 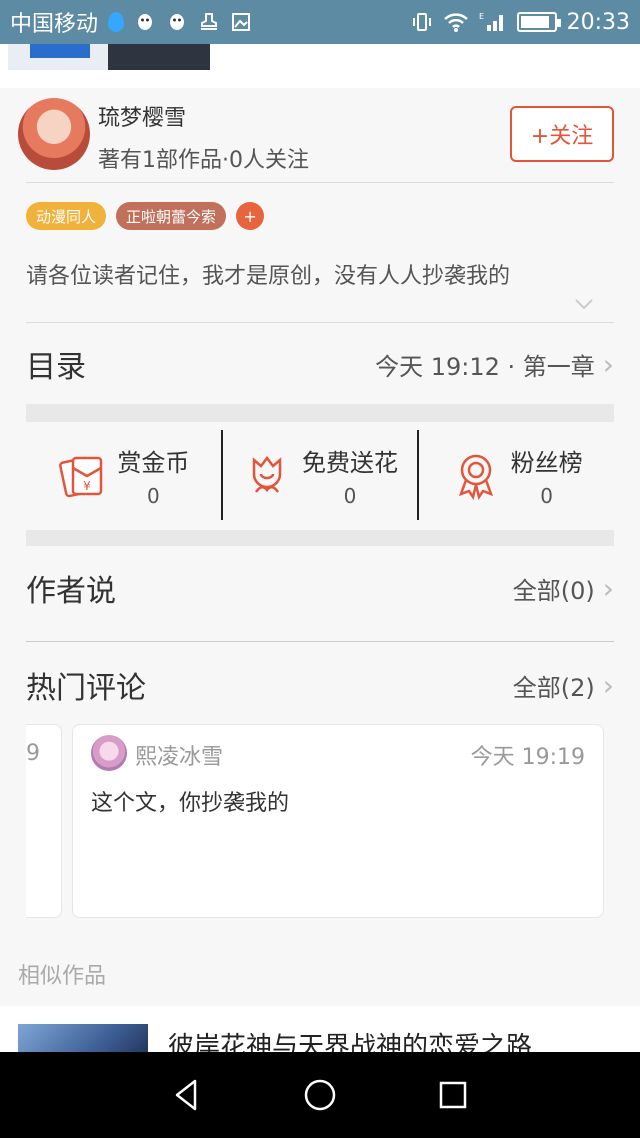 What do you see at coordinates (491, 21) in the screenshot?
I see `signal-icon: E` at bounding box center [491, 21].